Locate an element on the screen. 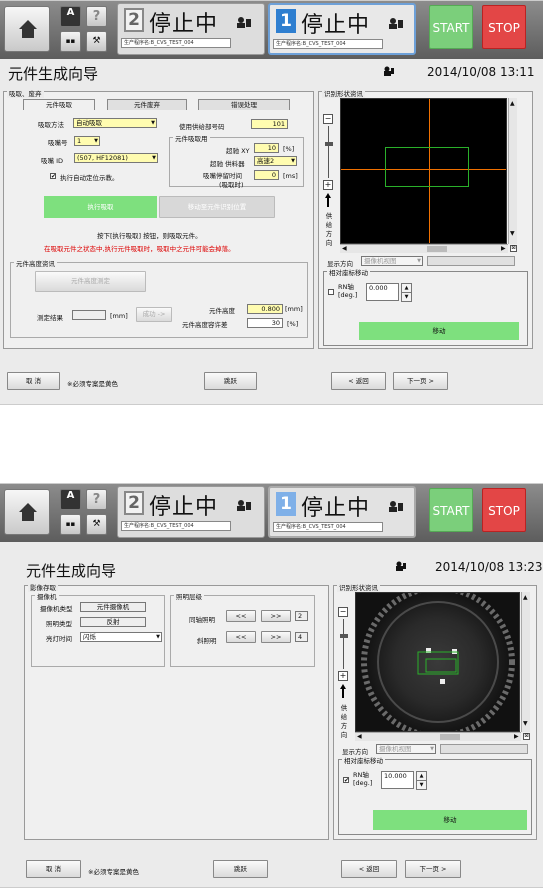  machine-number: 2 is located at coordinates (134, 20).